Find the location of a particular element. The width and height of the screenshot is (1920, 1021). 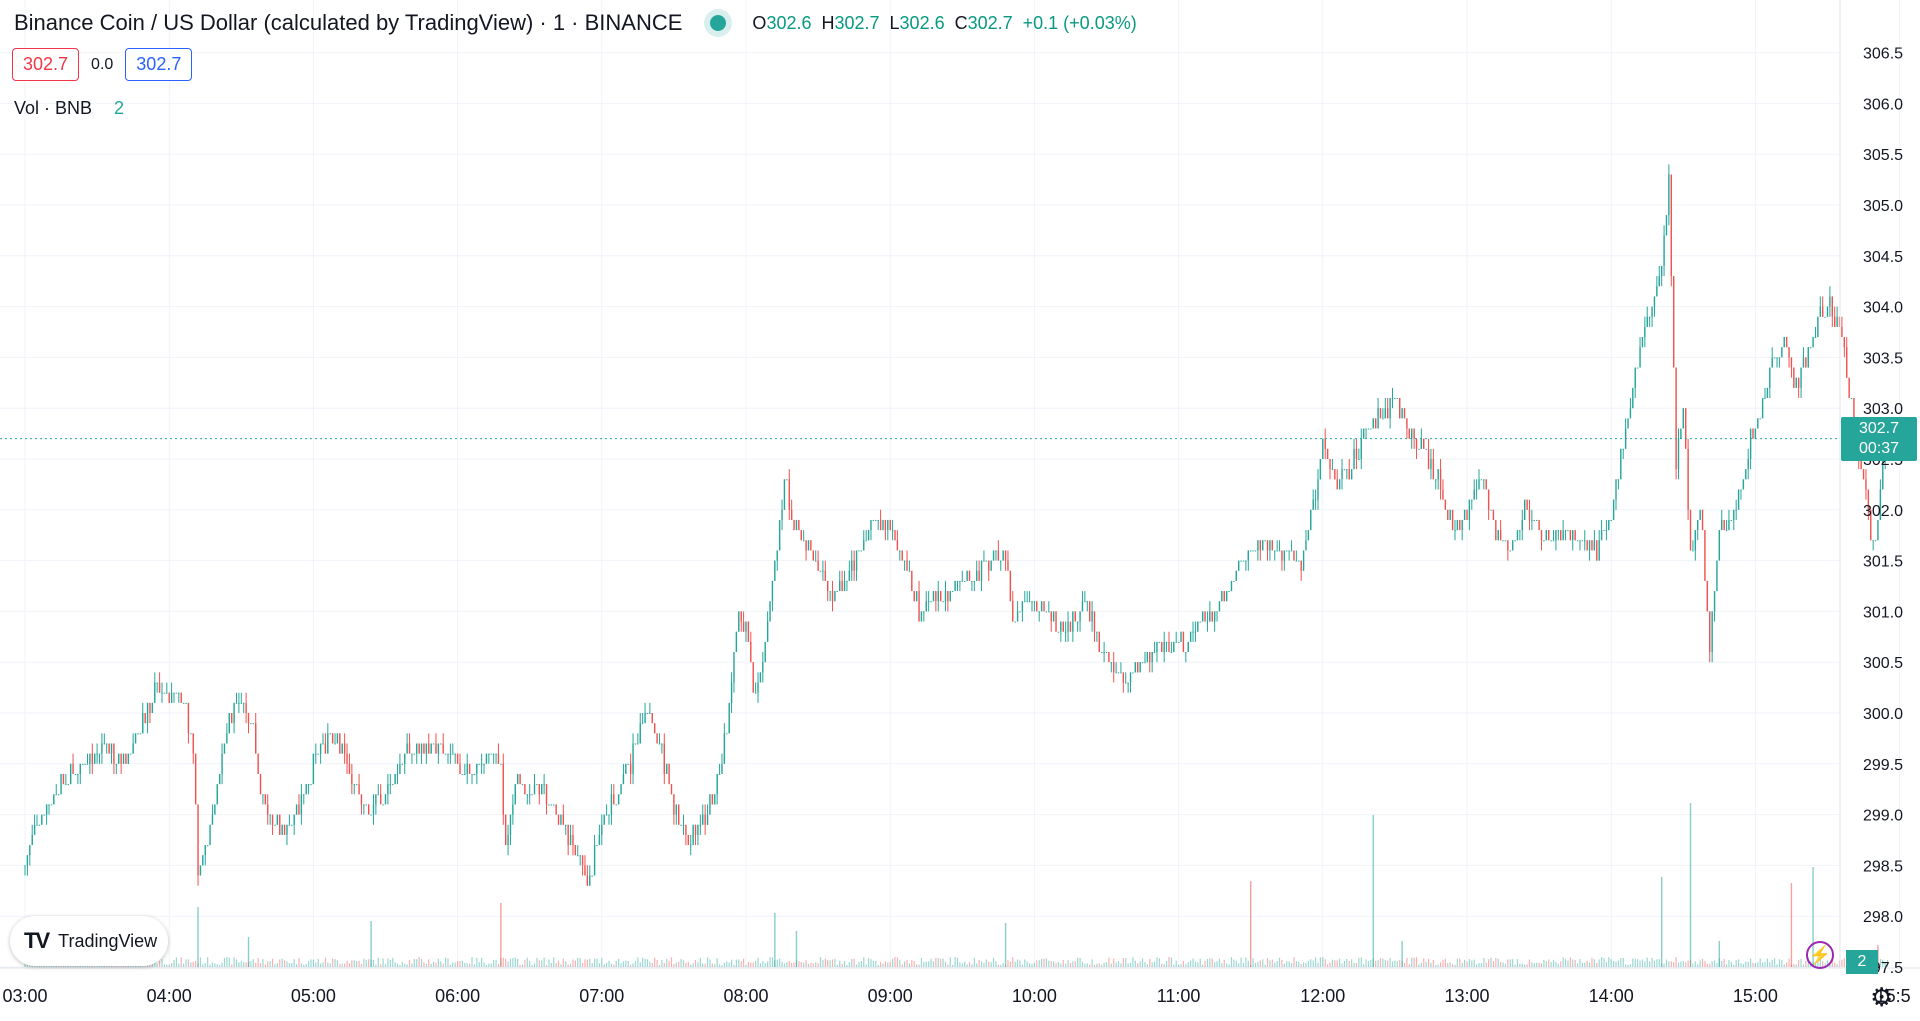

time-tick-label: 14:00 is located at coordinates (1611, 996).